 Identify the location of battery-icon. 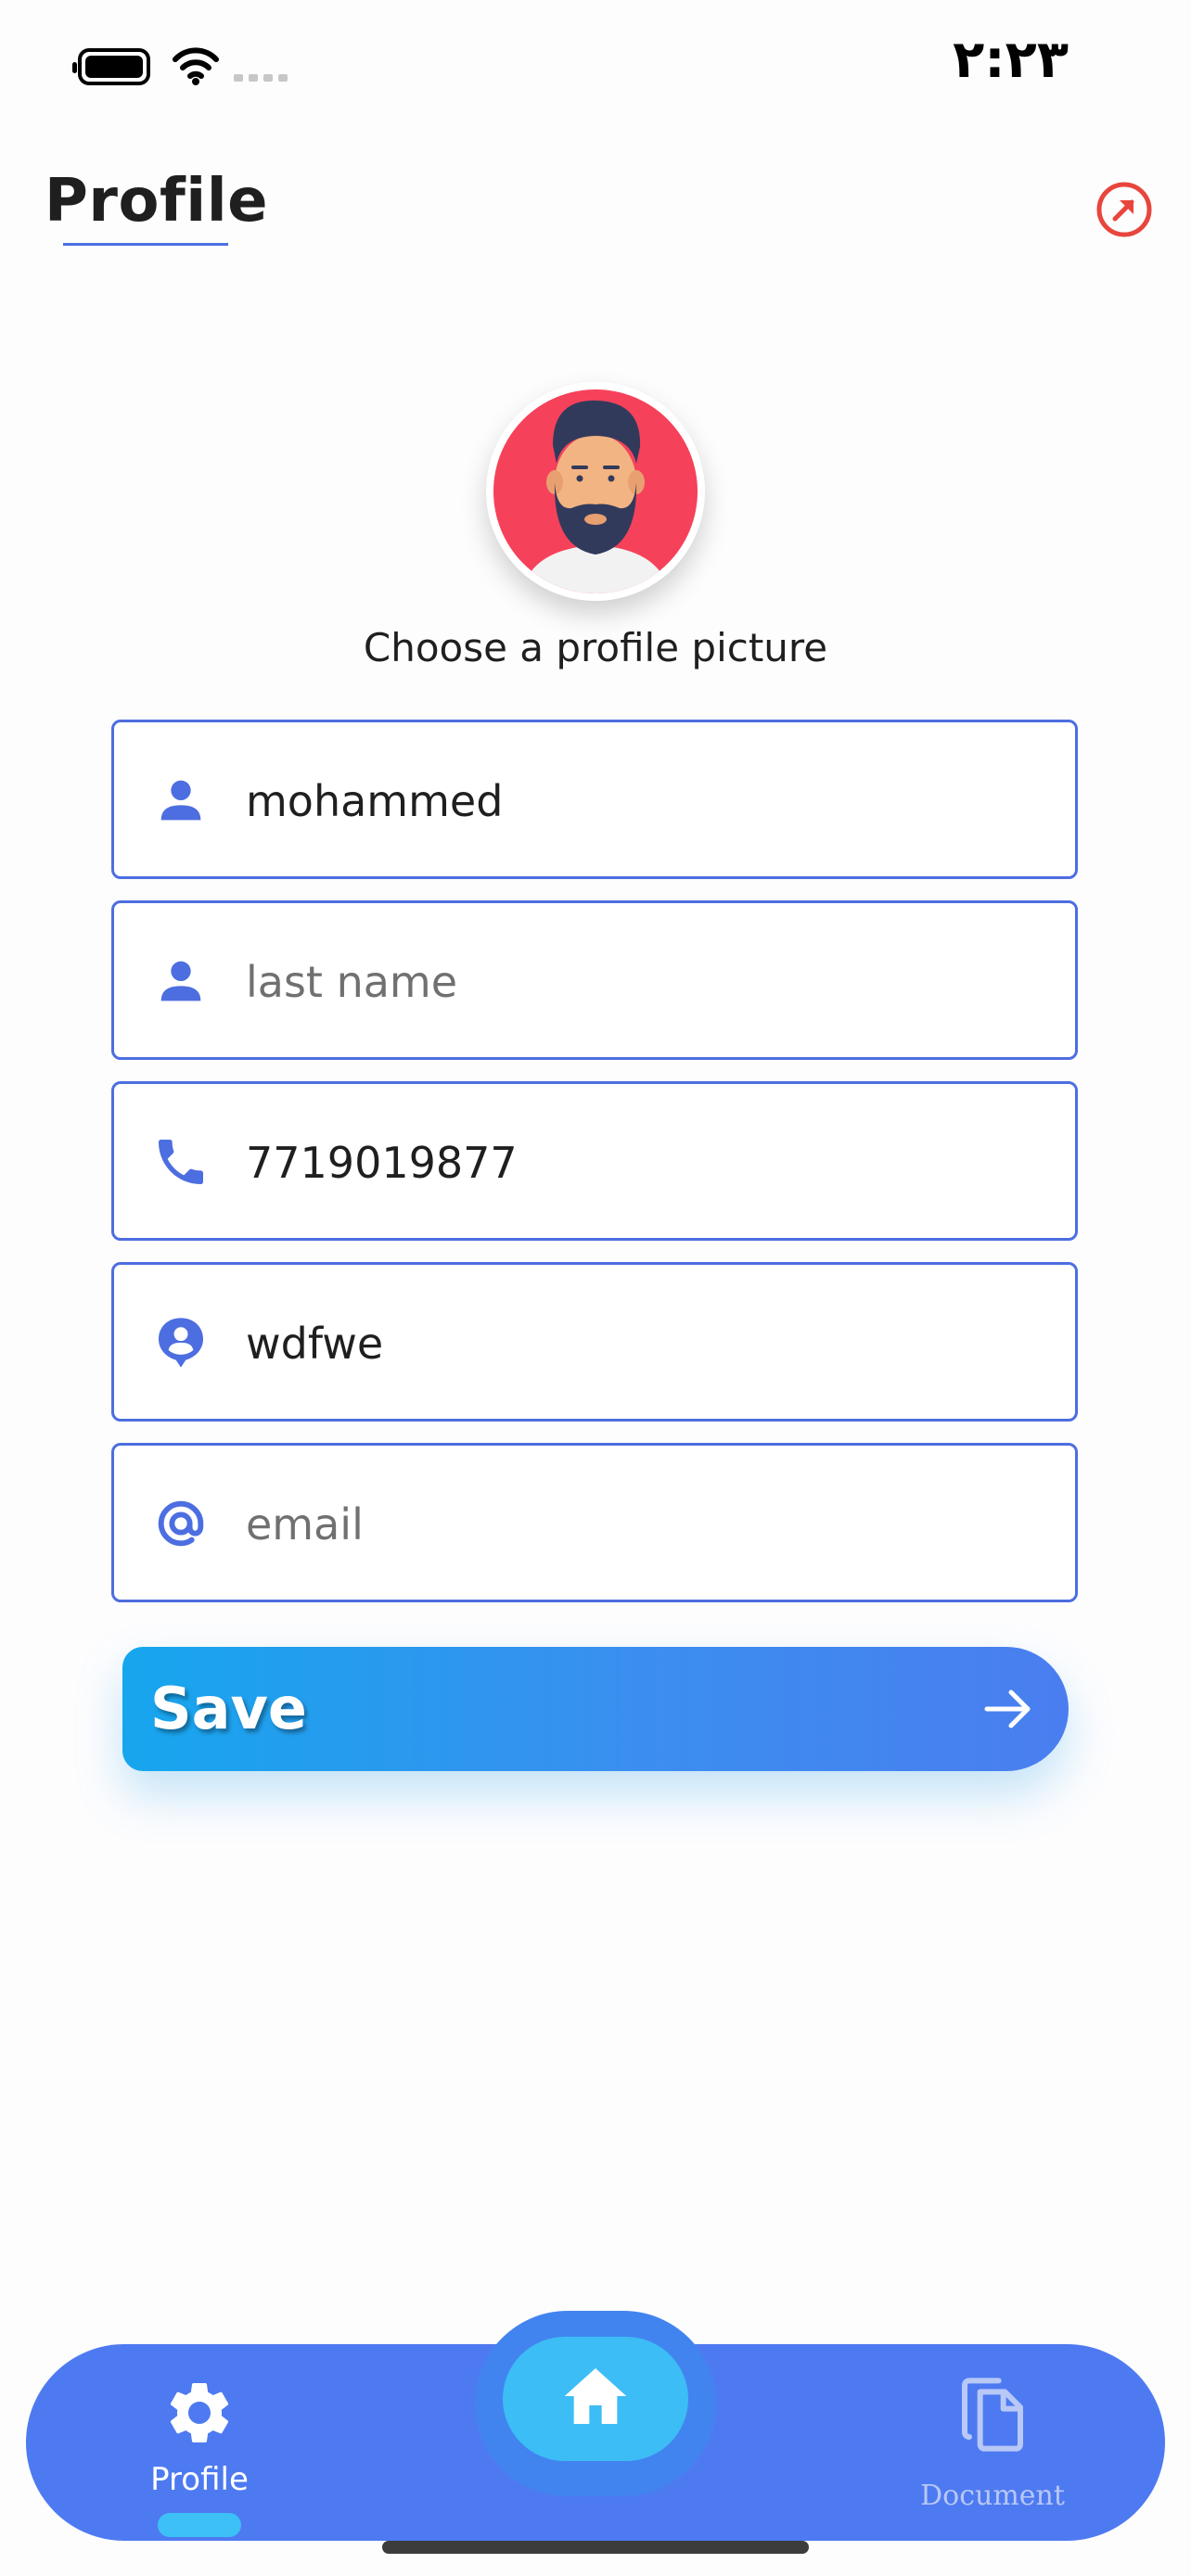
(111, 66).